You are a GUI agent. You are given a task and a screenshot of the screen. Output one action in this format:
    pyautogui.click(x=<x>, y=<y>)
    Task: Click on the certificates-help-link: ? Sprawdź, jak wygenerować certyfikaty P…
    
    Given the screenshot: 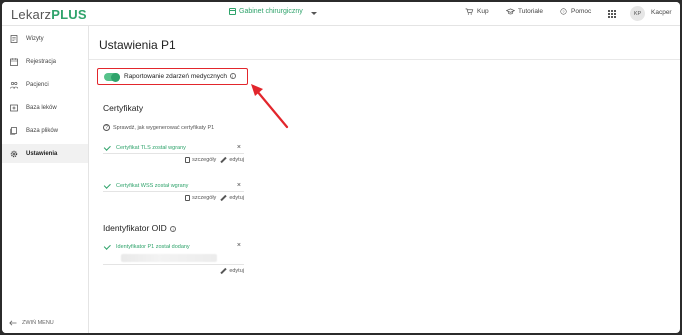 What is the action you would take?
    pyautogui.click(x=158, y=127)
    